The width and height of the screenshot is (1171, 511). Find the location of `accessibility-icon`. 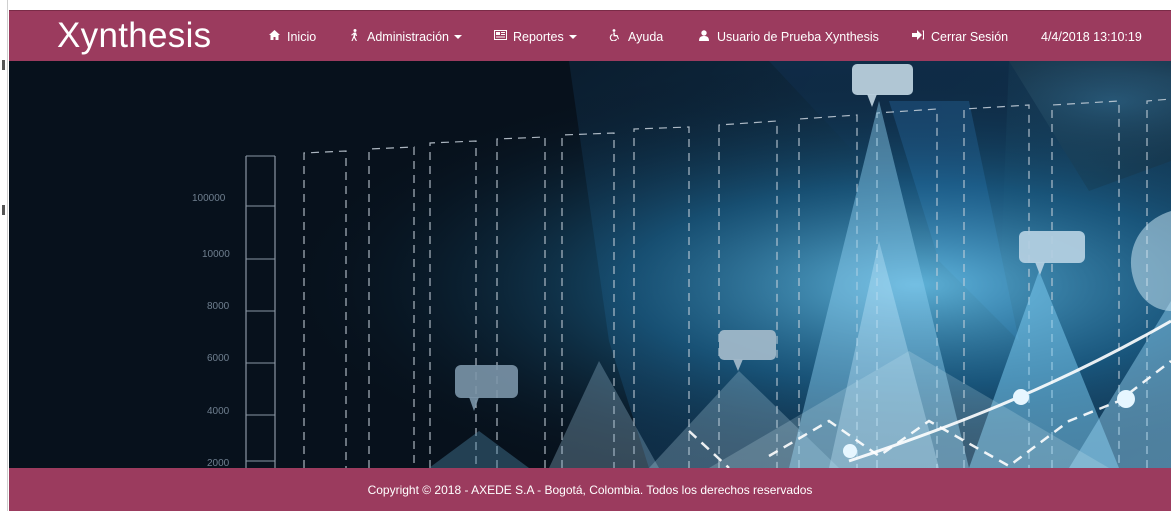

accessibility-icon is located at coordinates (615, 36).